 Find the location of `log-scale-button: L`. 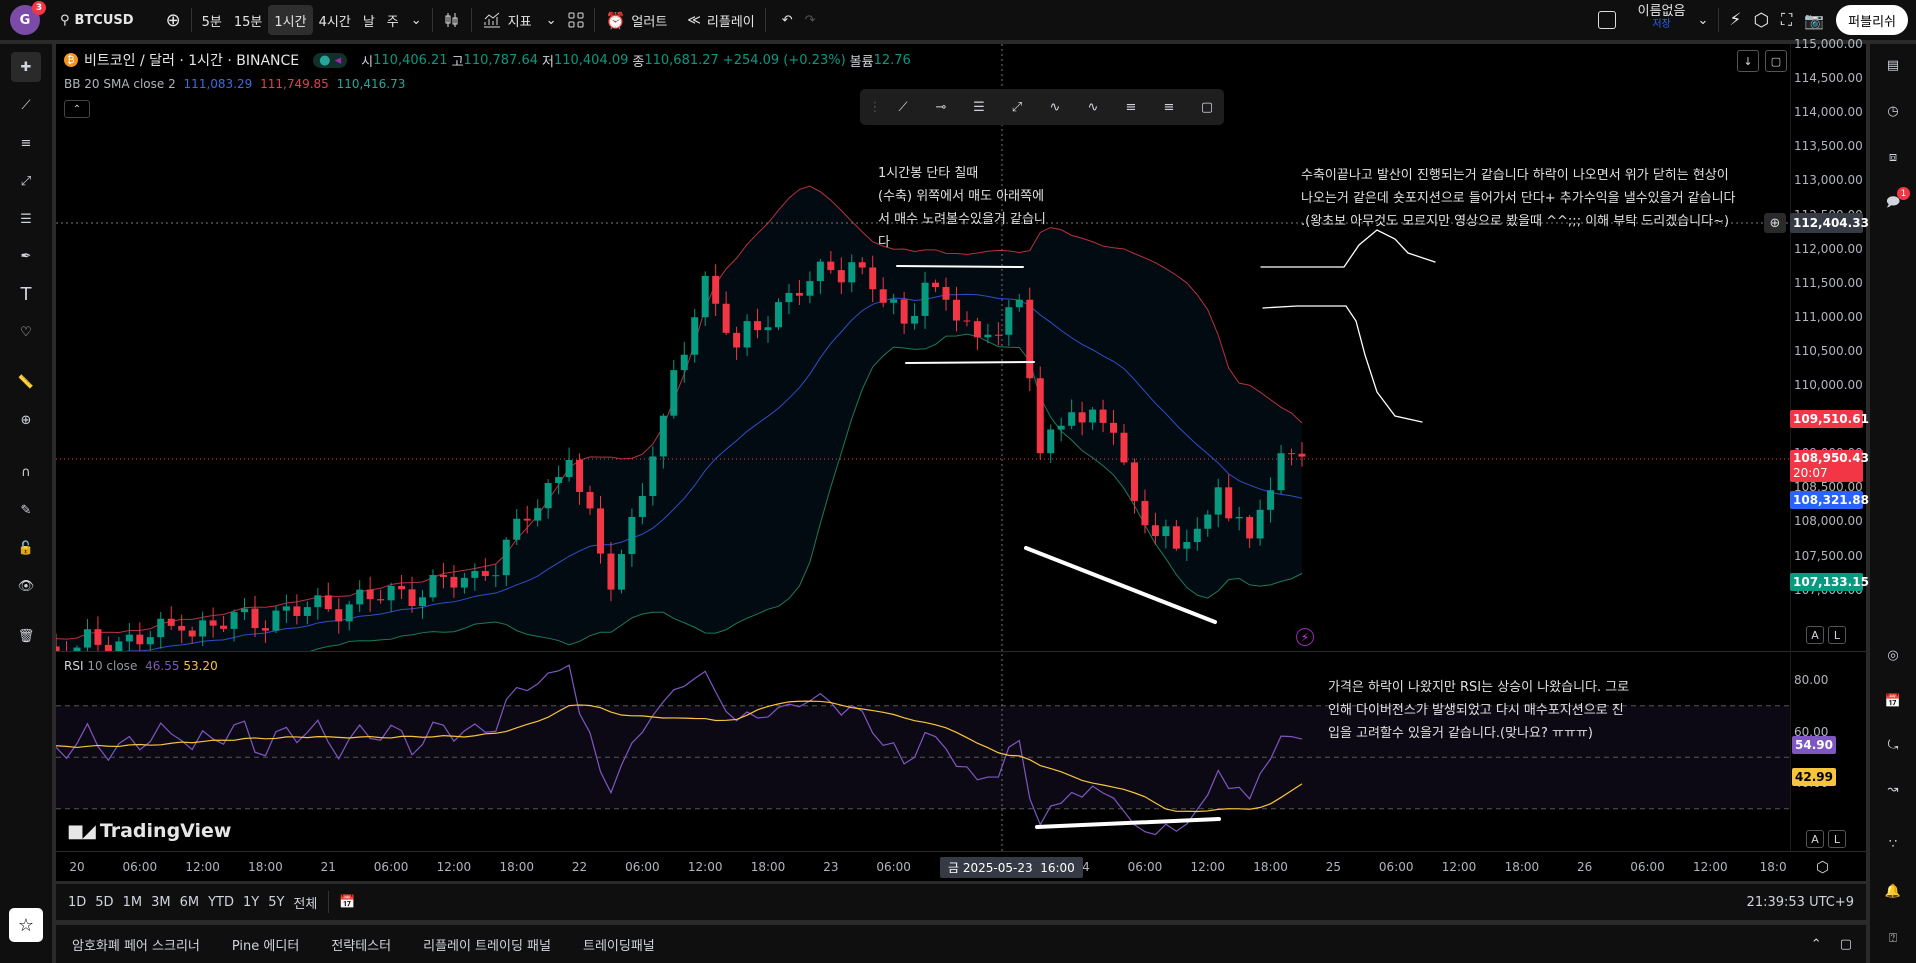

log-scale-button: L is located at coordinates (1837, 635).